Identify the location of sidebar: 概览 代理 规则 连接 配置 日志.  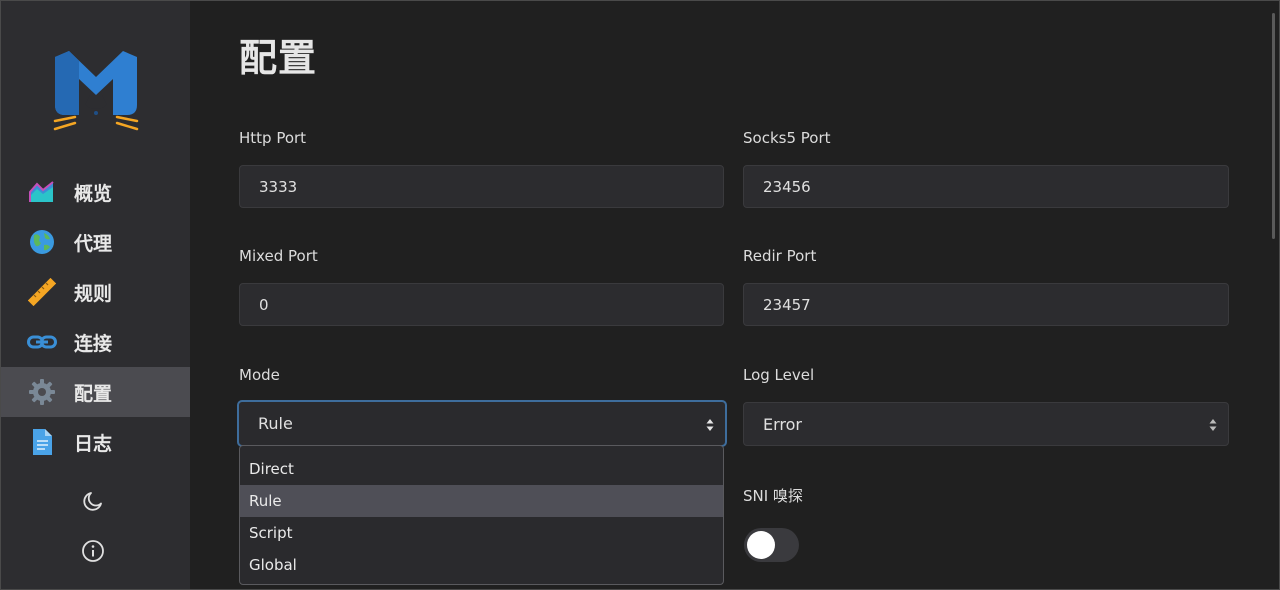
(95, 295).